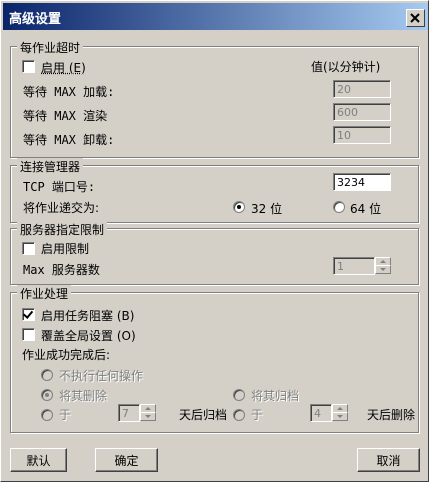 This screenshot has height=482, width=429. What do you see at coordinates (28, 314) in the screenshot?
I see `task-block-checkbox` at bounding box center [28, 314].